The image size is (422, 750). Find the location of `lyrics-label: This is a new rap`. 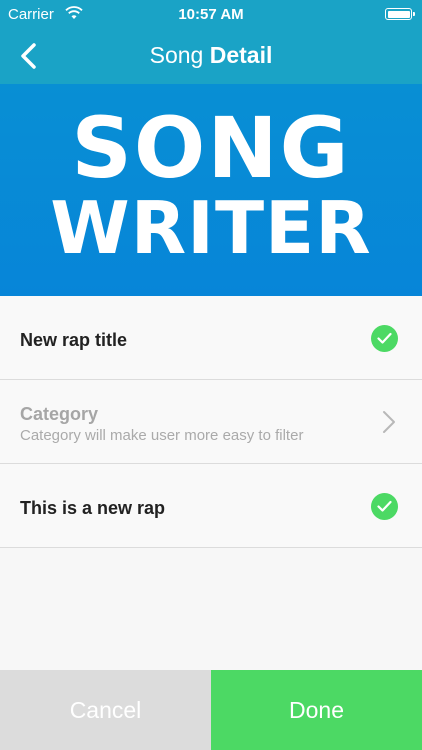

lyrics-label: This is a new rap is located at coordinates (93, 508).